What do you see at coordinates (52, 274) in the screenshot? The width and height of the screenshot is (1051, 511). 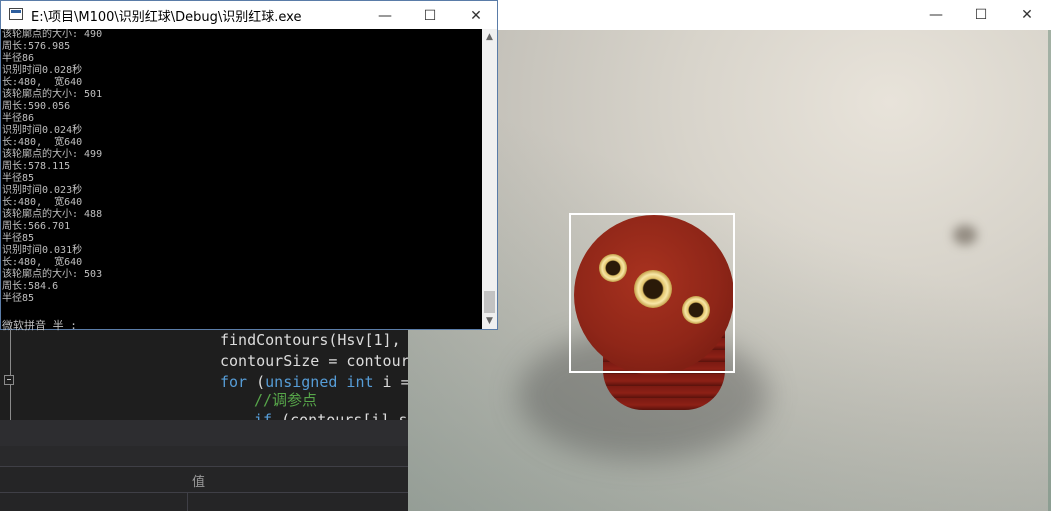 I see `console-line: 该轮廓点的大小: 503` at bounding box center [52, 274].